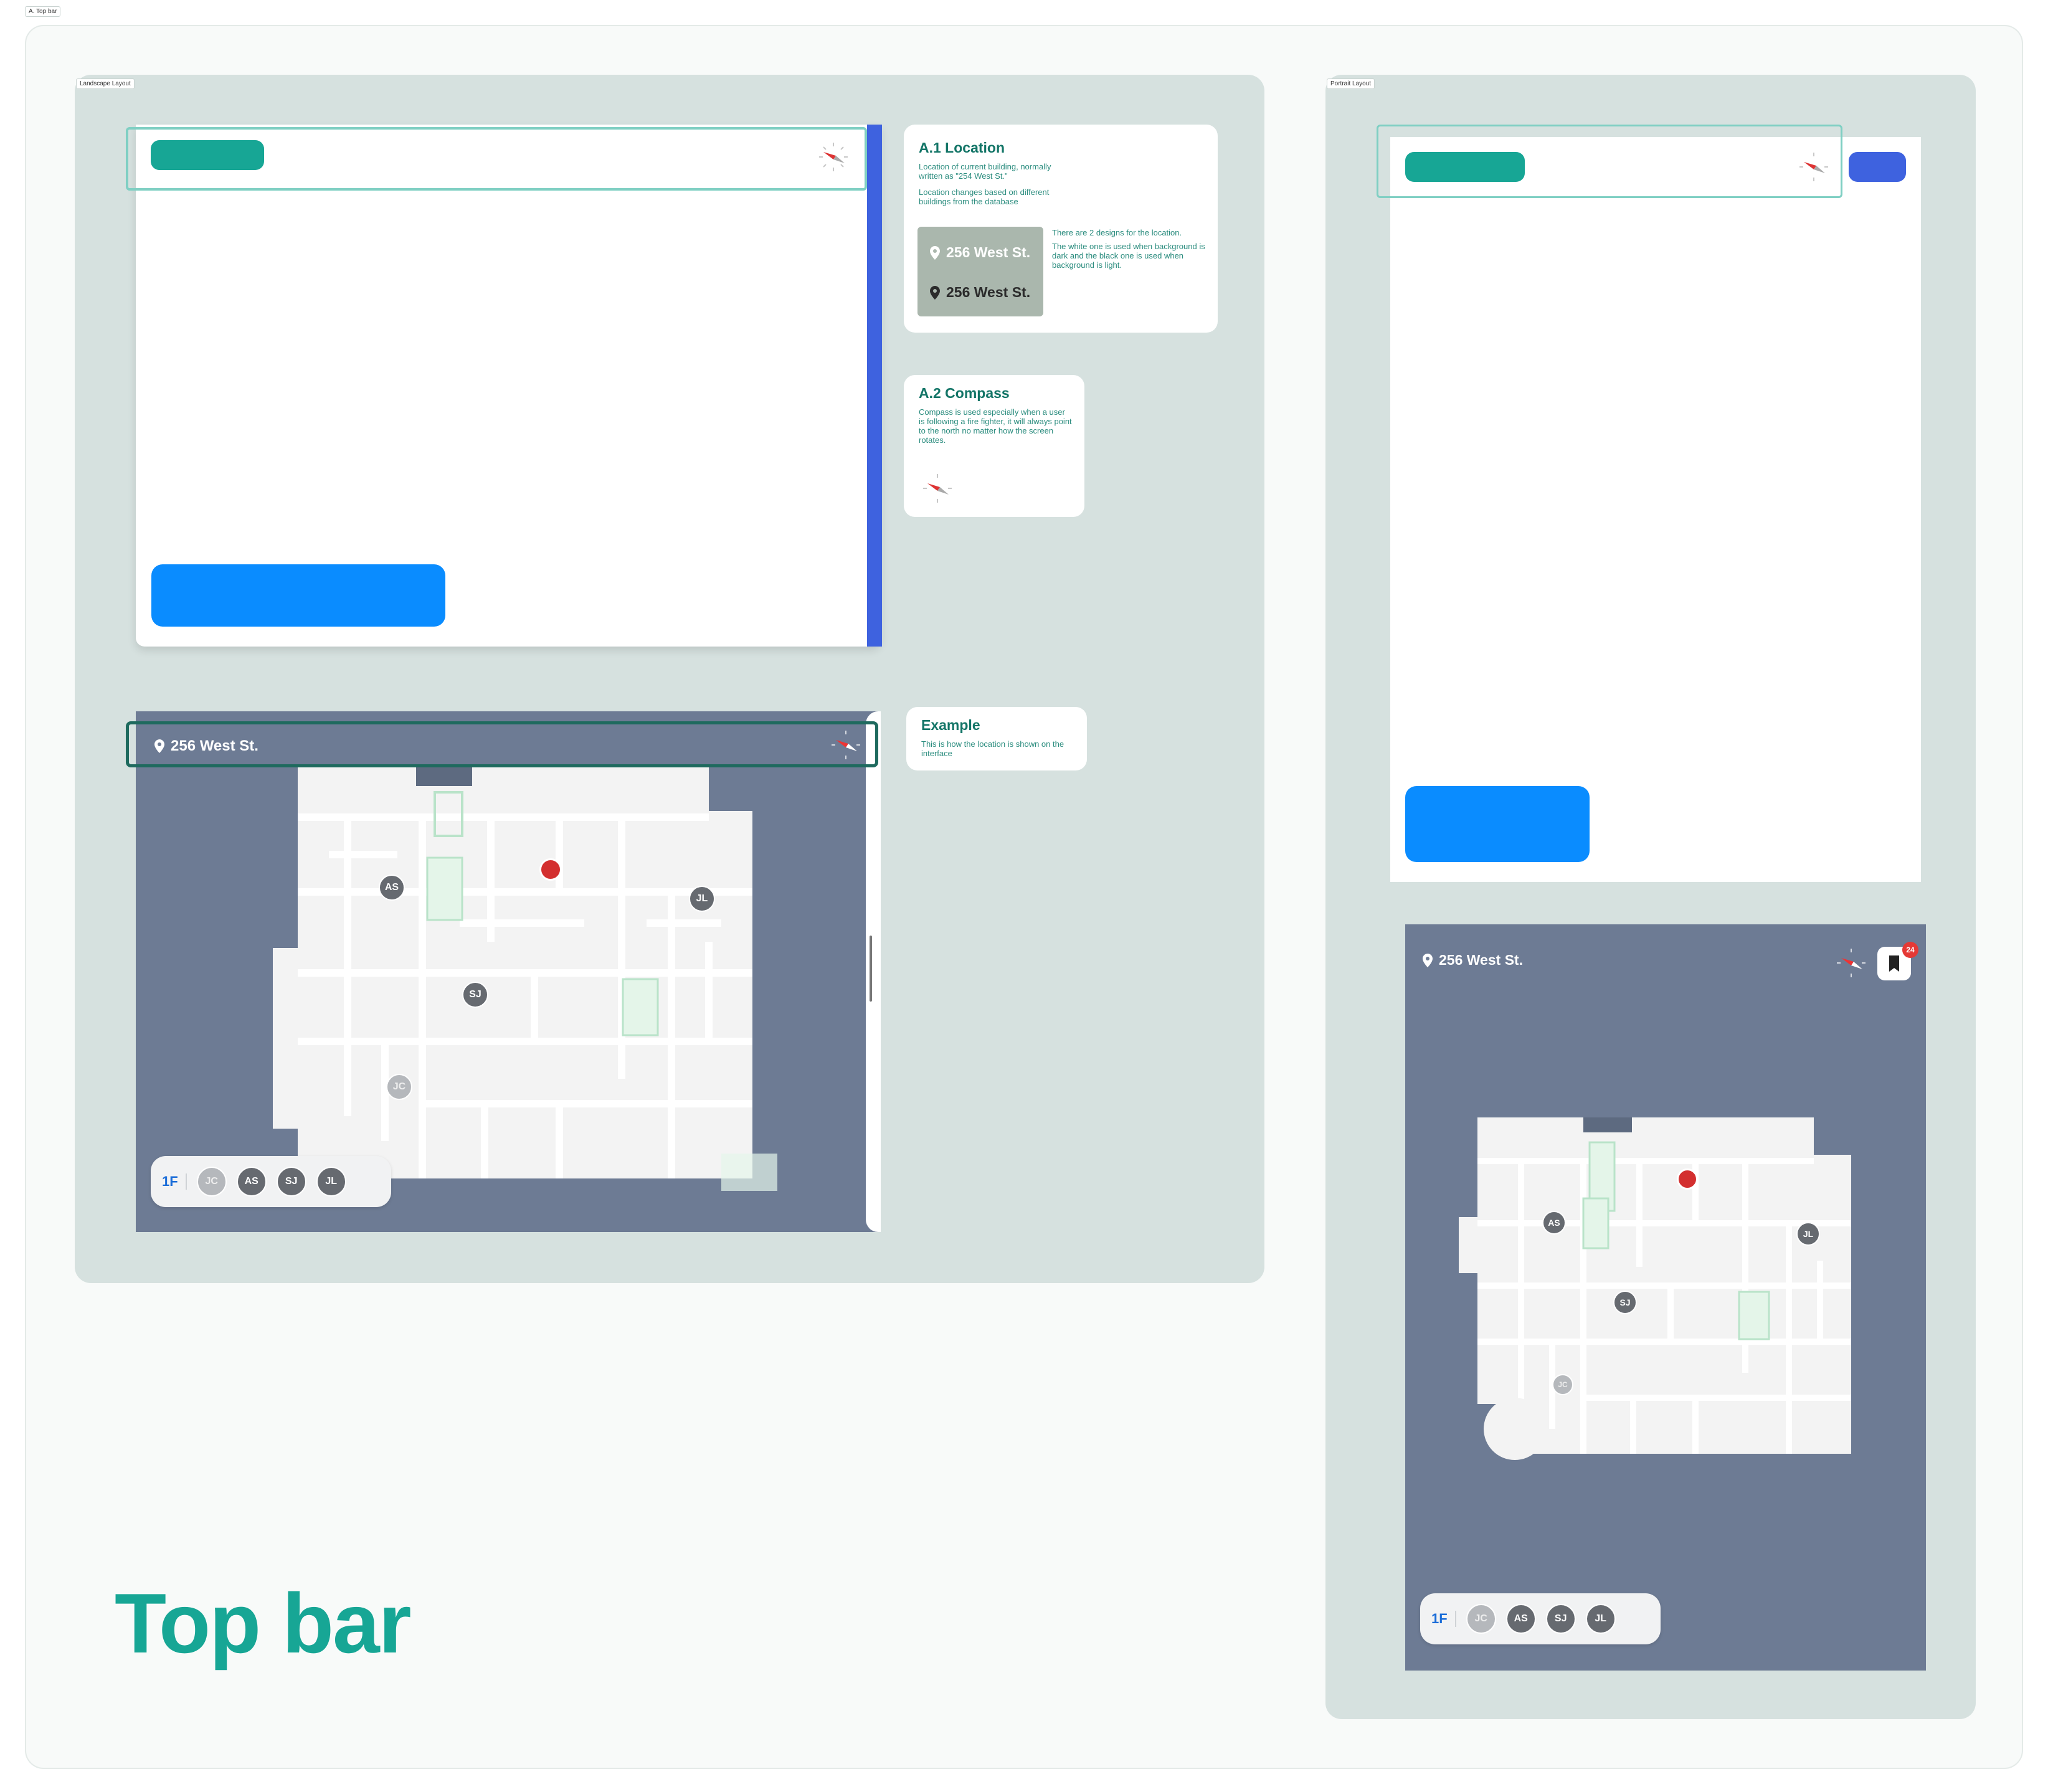 This screenshot has height=1792, width=2048. I want to click on landscape-label: Landscape Layout, so click(105, 83).